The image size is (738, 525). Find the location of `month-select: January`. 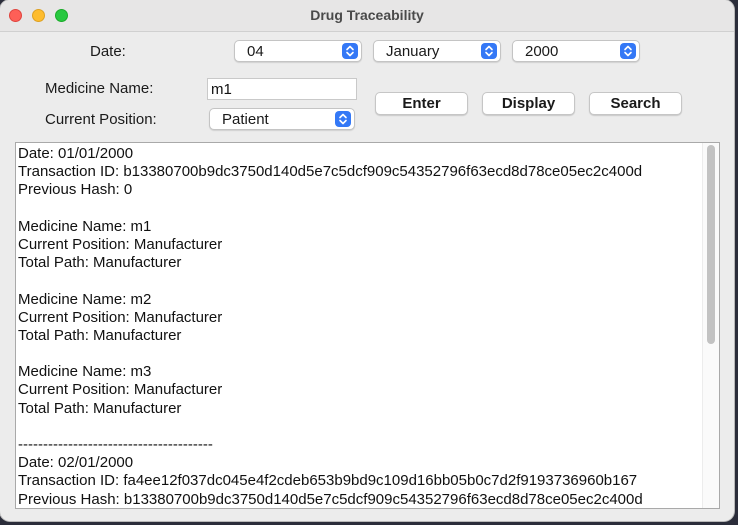

month-select: January is located at coordinates (437, 51).